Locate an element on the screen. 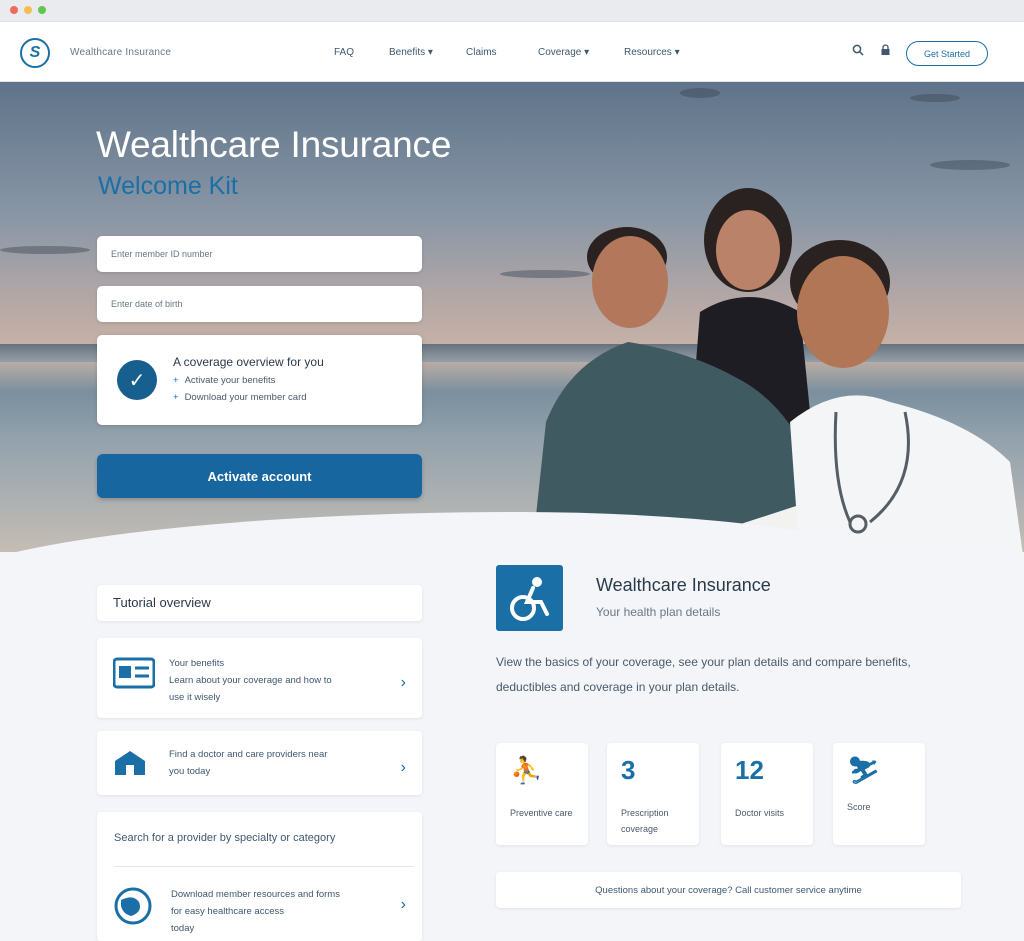 The image size is (1024, 941). tile-label: Doctor visits is located at coordinates (760, 813).